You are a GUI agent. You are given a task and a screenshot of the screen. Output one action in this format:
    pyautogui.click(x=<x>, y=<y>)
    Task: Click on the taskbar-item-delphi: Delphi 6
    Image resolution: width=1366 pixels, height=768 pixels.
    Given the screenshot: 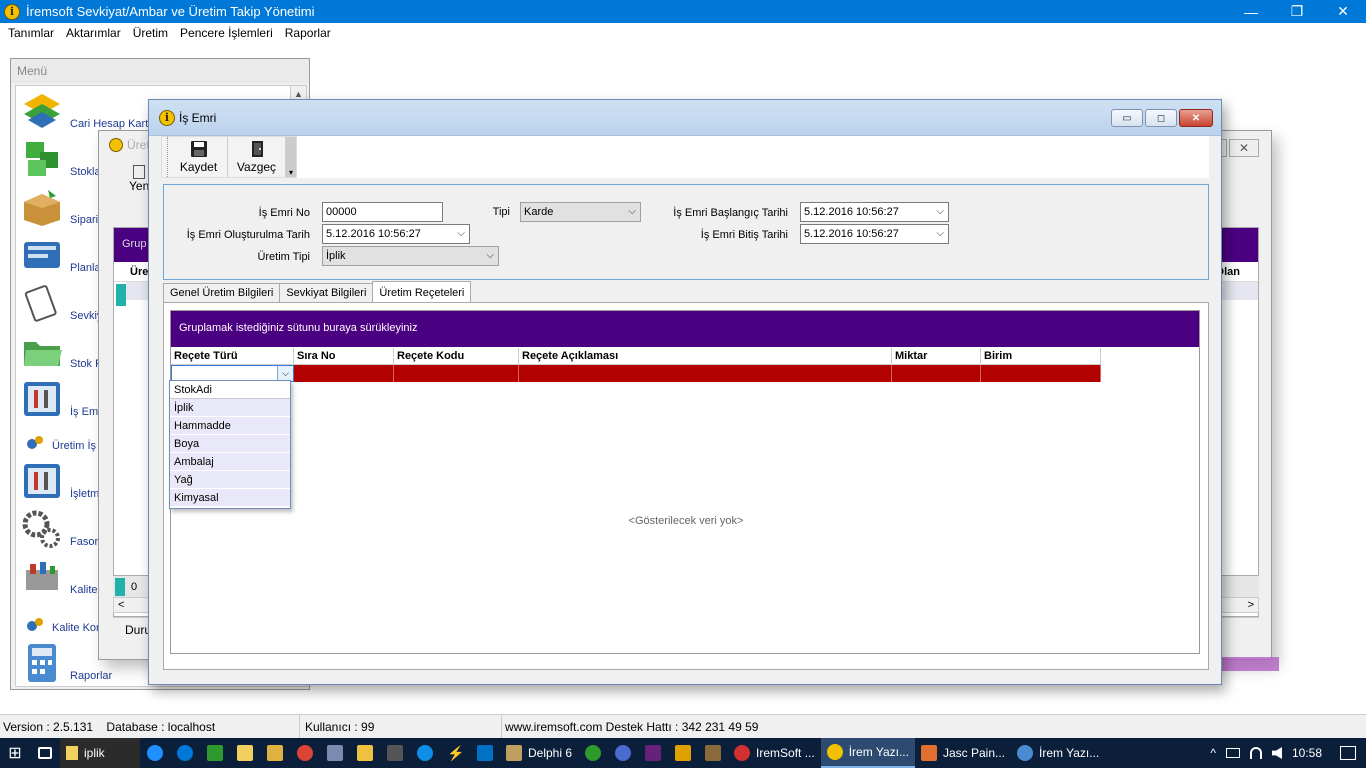 What is the action you would take?
    pyautogui.click(x=539, y=753)
    